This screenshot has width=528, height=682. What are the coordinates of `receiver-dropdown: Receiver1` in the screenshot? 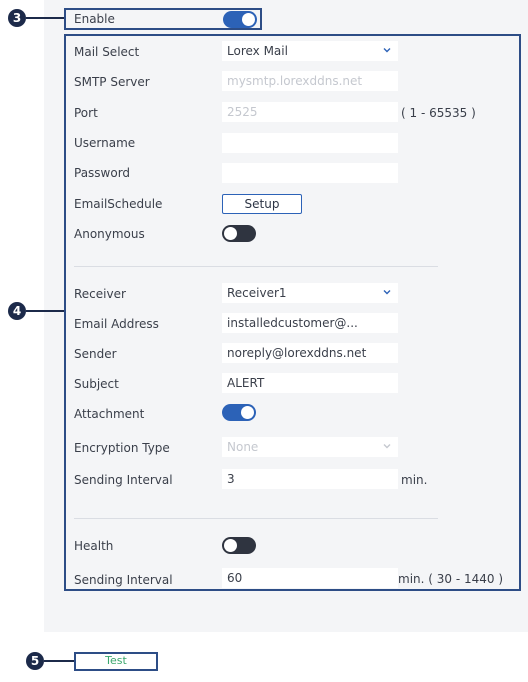 It's located at (310, 293).